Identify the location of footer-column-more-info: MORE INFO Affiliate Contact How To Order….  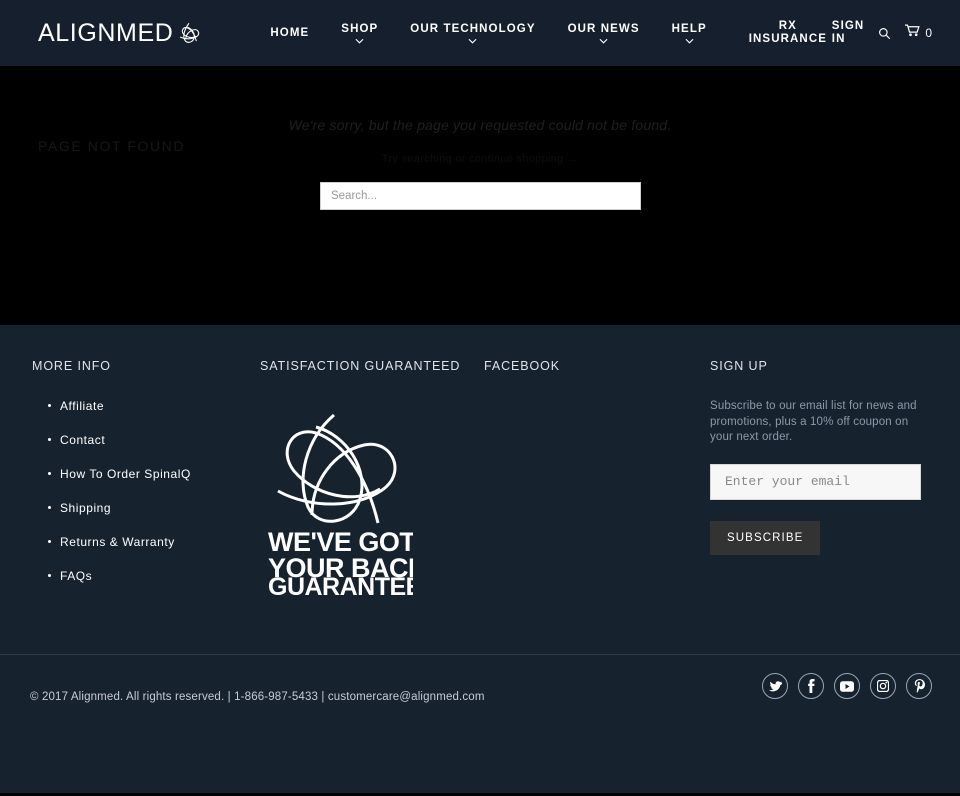
(146, 481).